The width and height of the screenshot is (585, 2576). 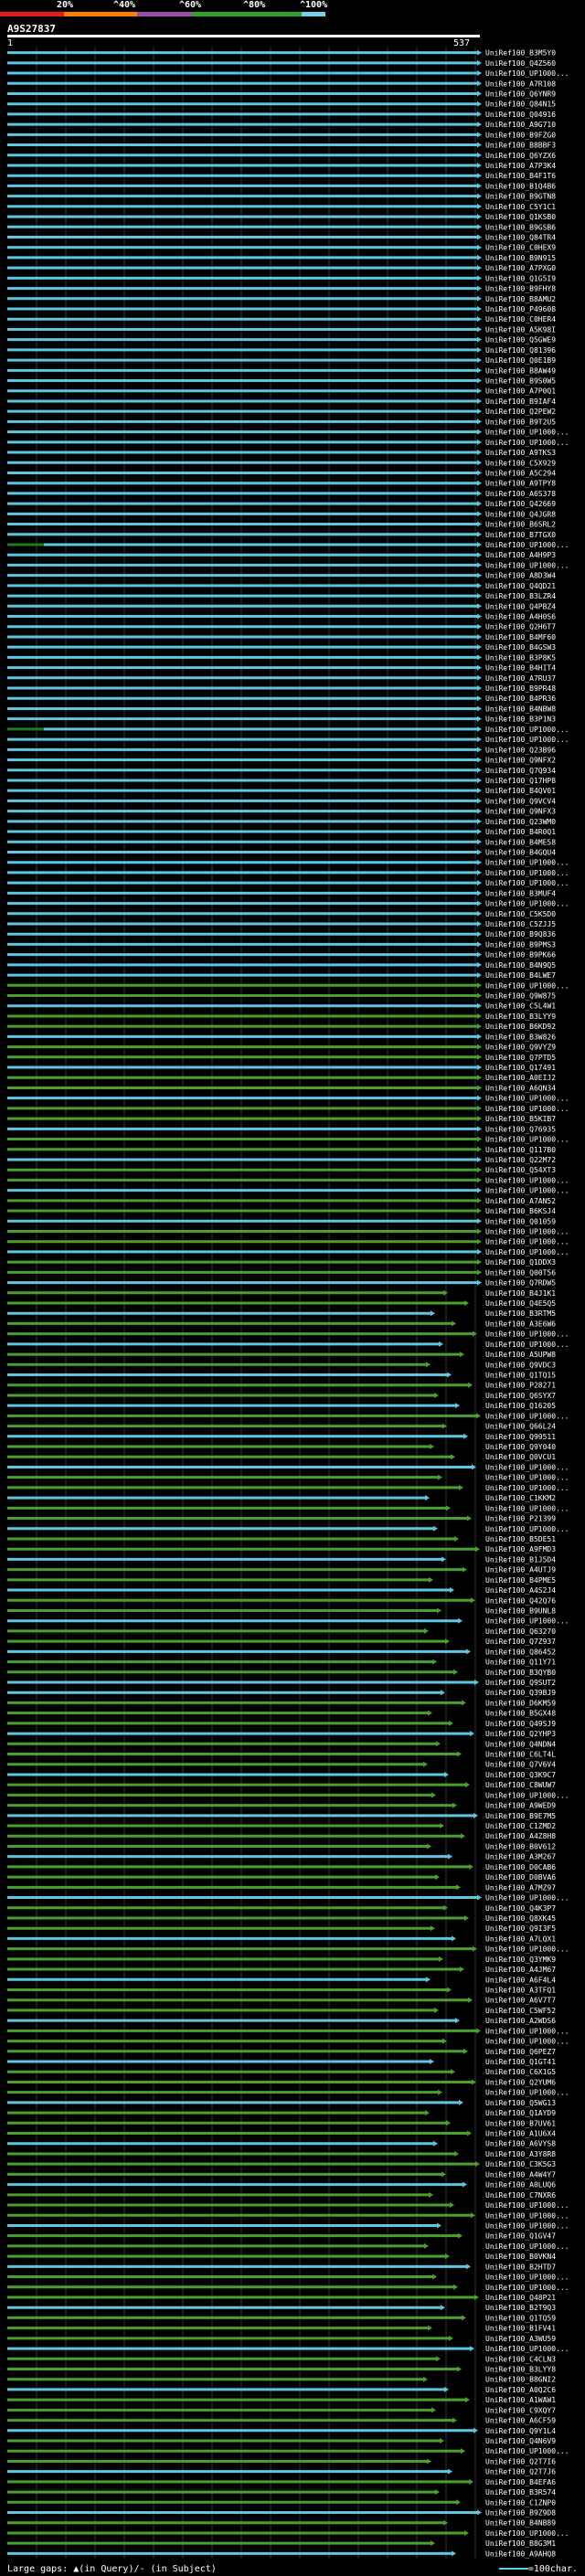 What do you see at coordinates (520, 637) in the screenshot?
I see `hit-label: UniRef100_B4MF60` at bounding box center [520, 637].